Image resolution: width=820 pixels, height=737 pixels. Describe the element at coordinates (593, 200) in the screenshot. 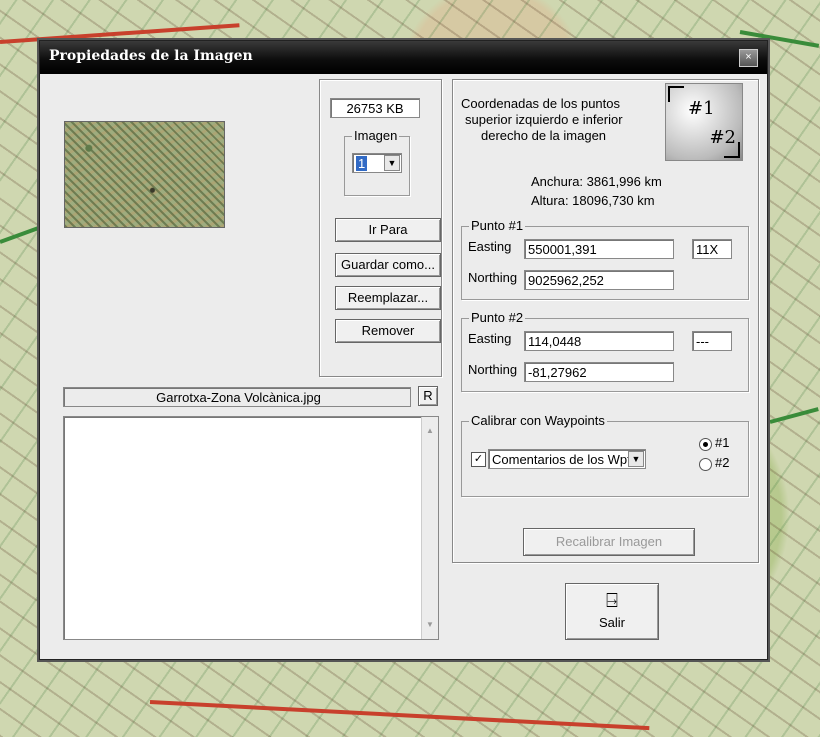

I see `image-height: Altura: 18096,730 km` at that location.